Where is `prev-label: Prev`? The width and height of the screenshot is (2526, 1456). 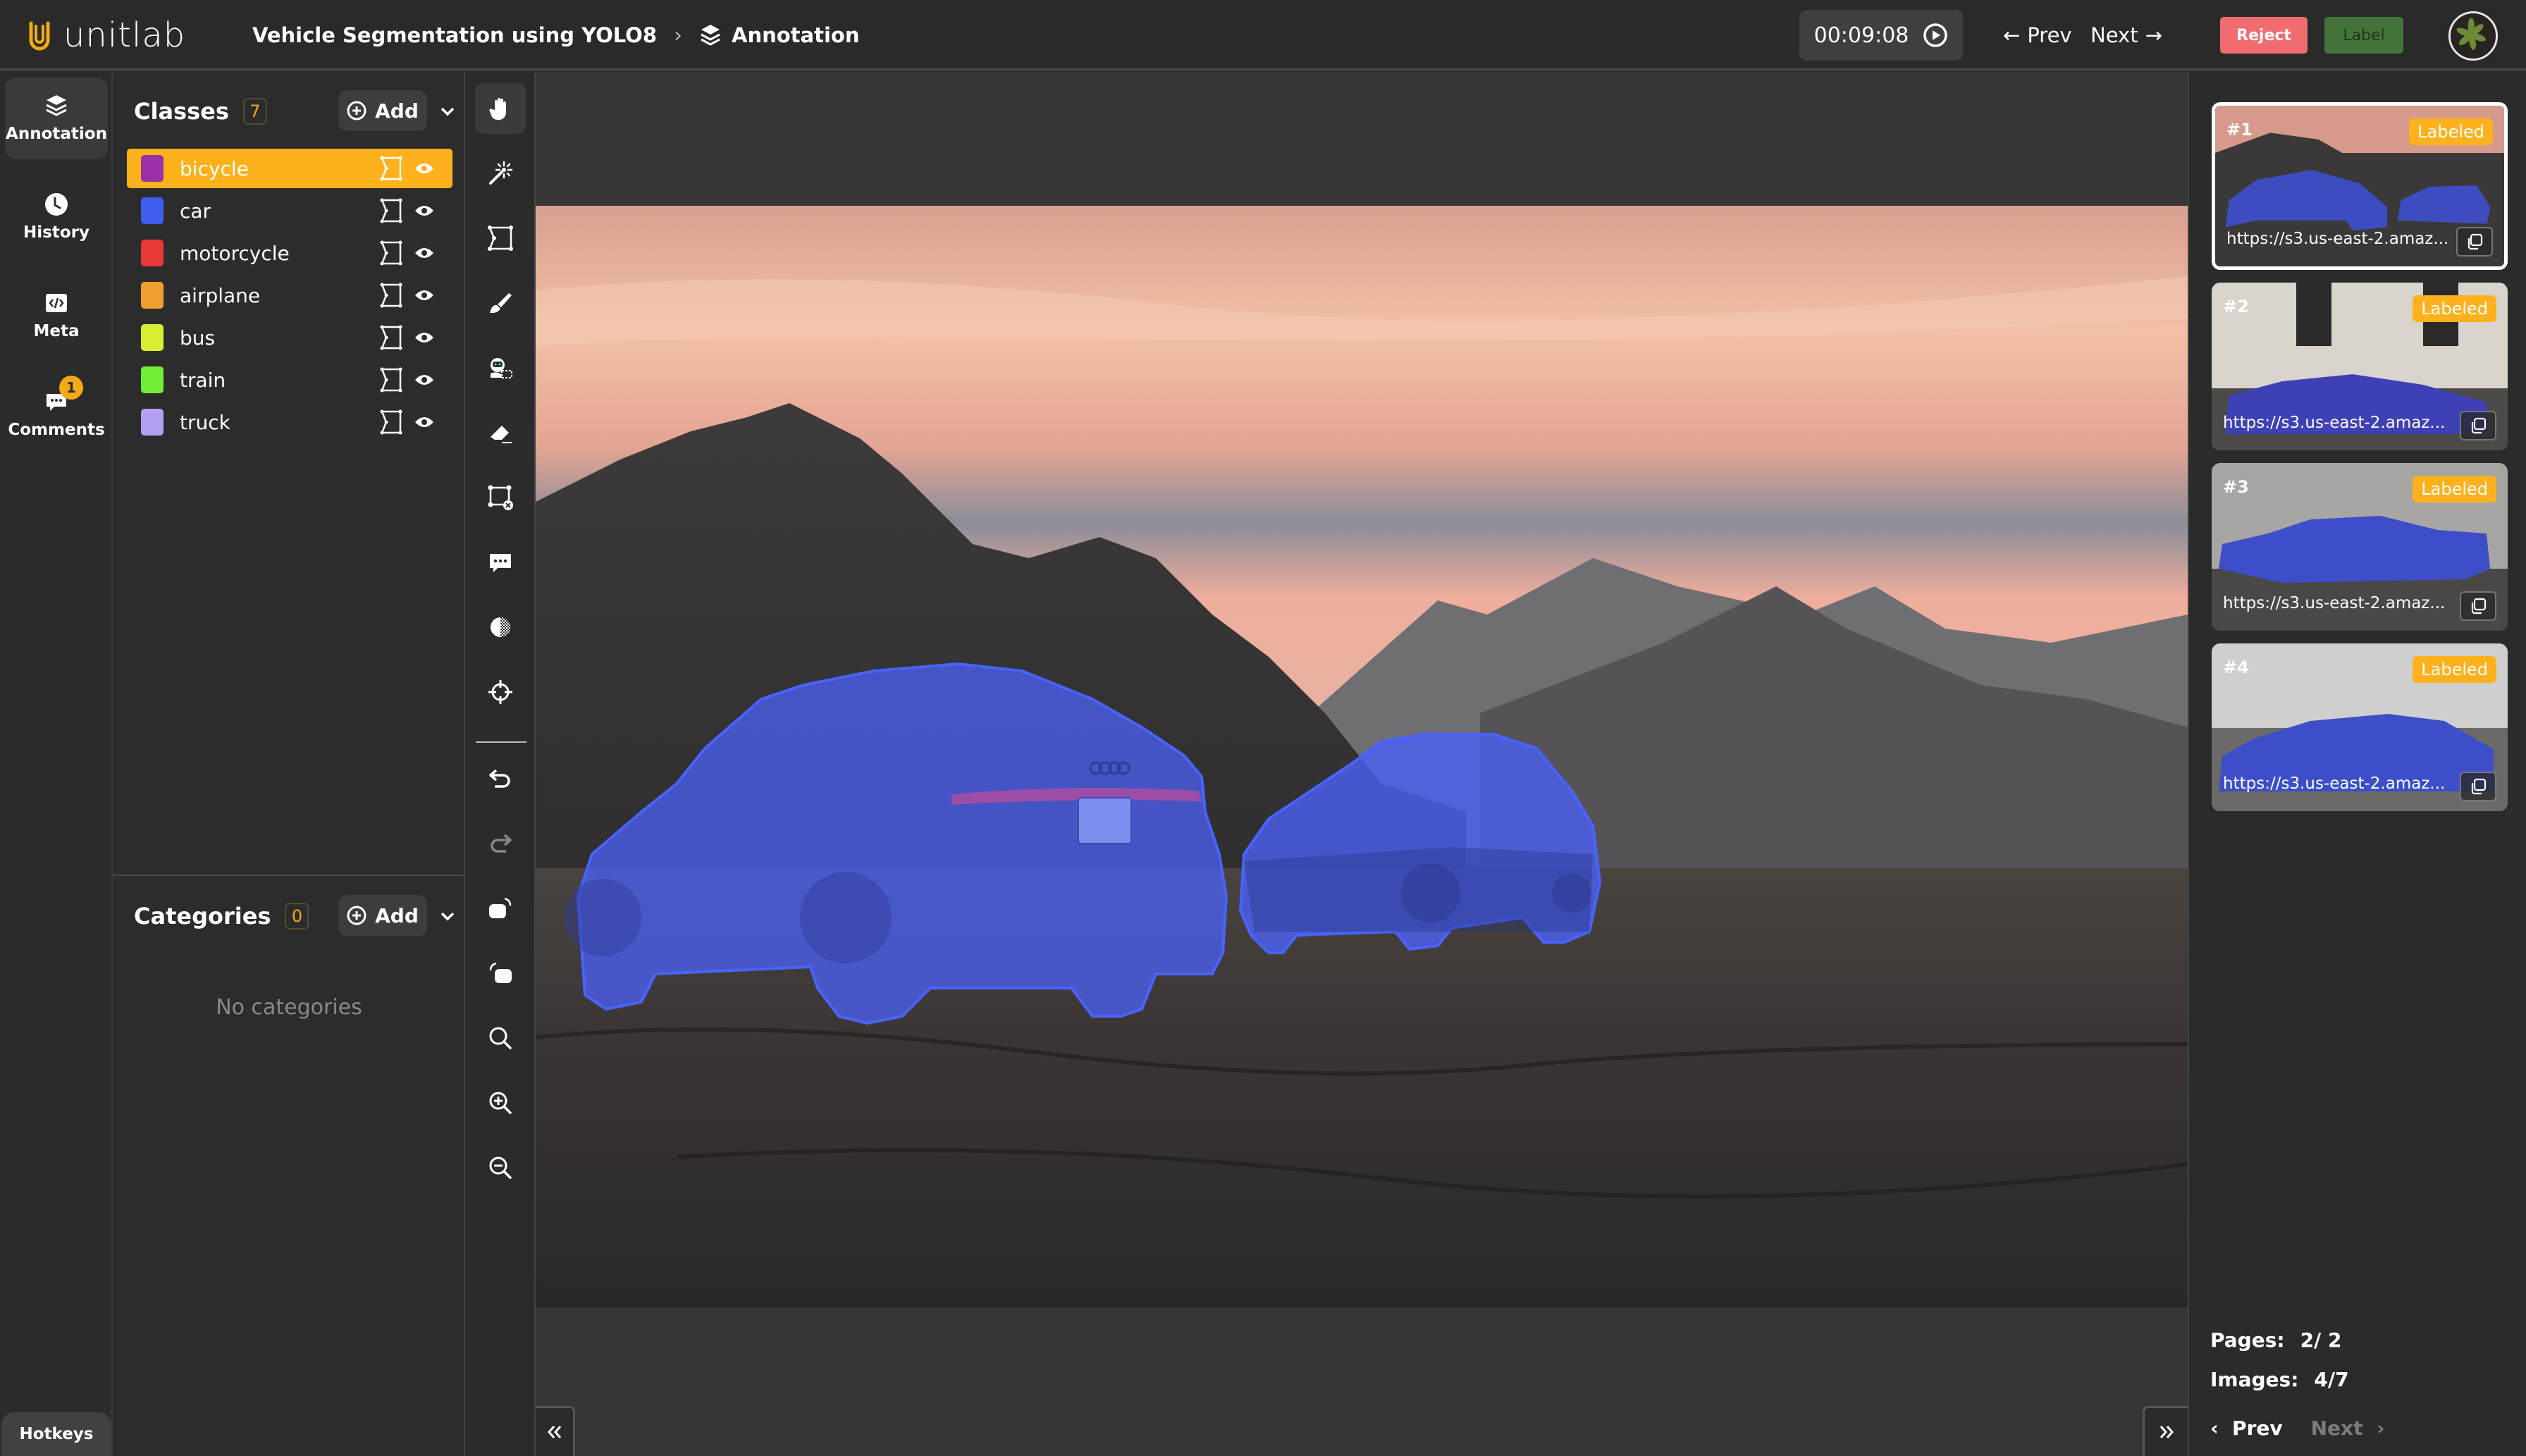
prev-label: Prev is located at coordinates (2257, 1428).